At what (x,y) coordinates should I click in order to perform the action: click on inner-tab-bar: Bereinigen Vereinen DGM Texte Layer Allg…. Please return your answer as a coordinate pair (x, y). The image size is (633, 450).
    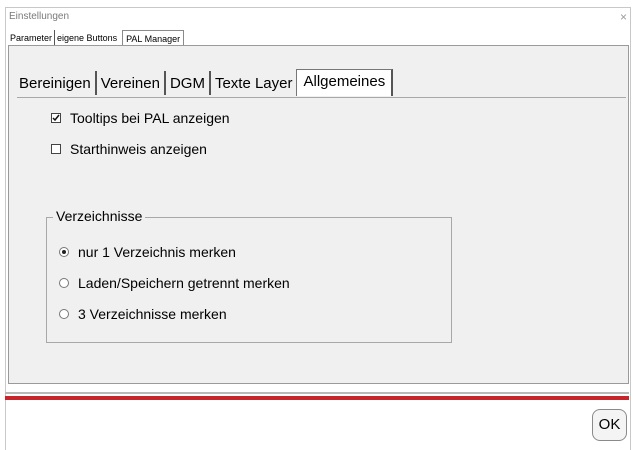
    Looking at the image, I should click on (204, 83).